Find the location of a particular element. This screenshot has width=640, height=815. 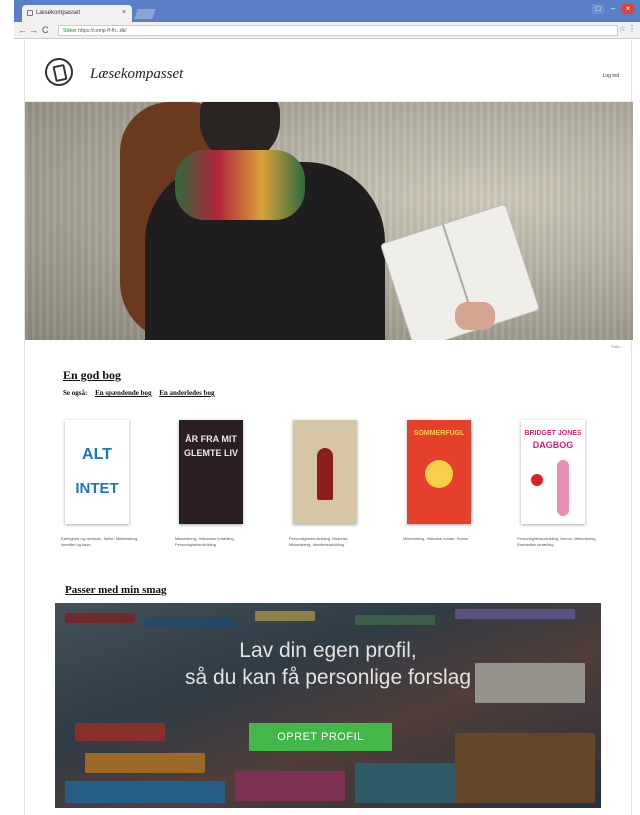

browser-tab: Læsekompasset × is located at coordinates (77, 13).